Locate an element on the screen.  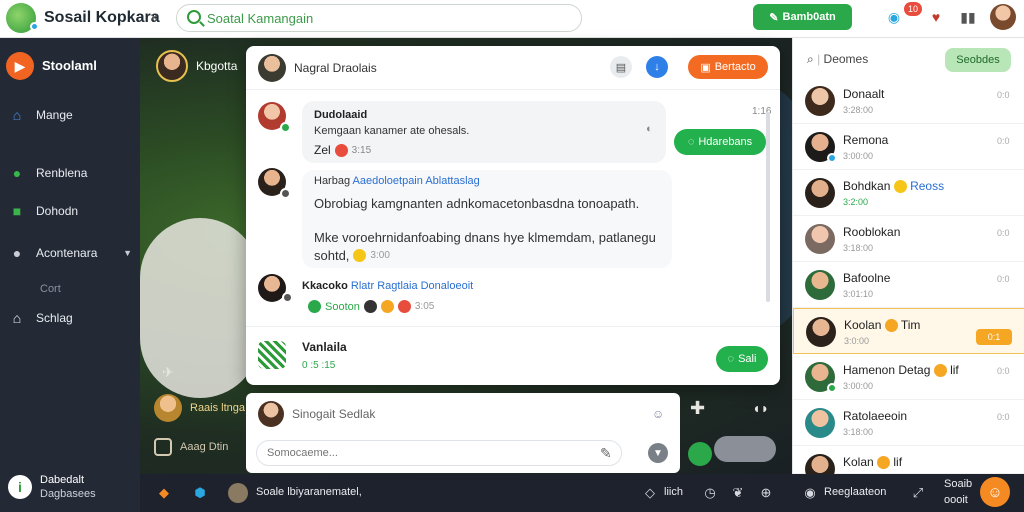
send-icon: ▼ is located at coordinates (658, 453).